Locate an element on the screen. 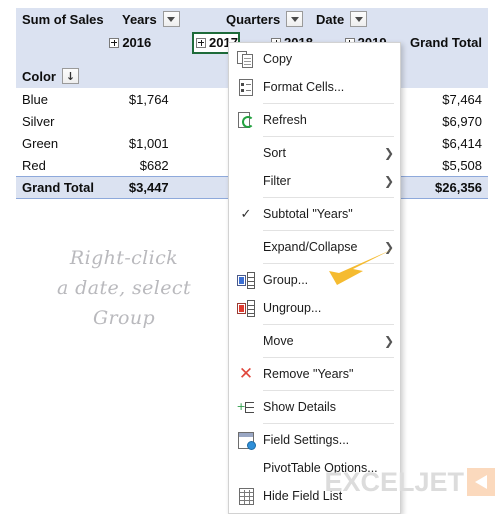 This screenshot has height=514, width=503. refresh-icon is located at coordinates (246, 120).